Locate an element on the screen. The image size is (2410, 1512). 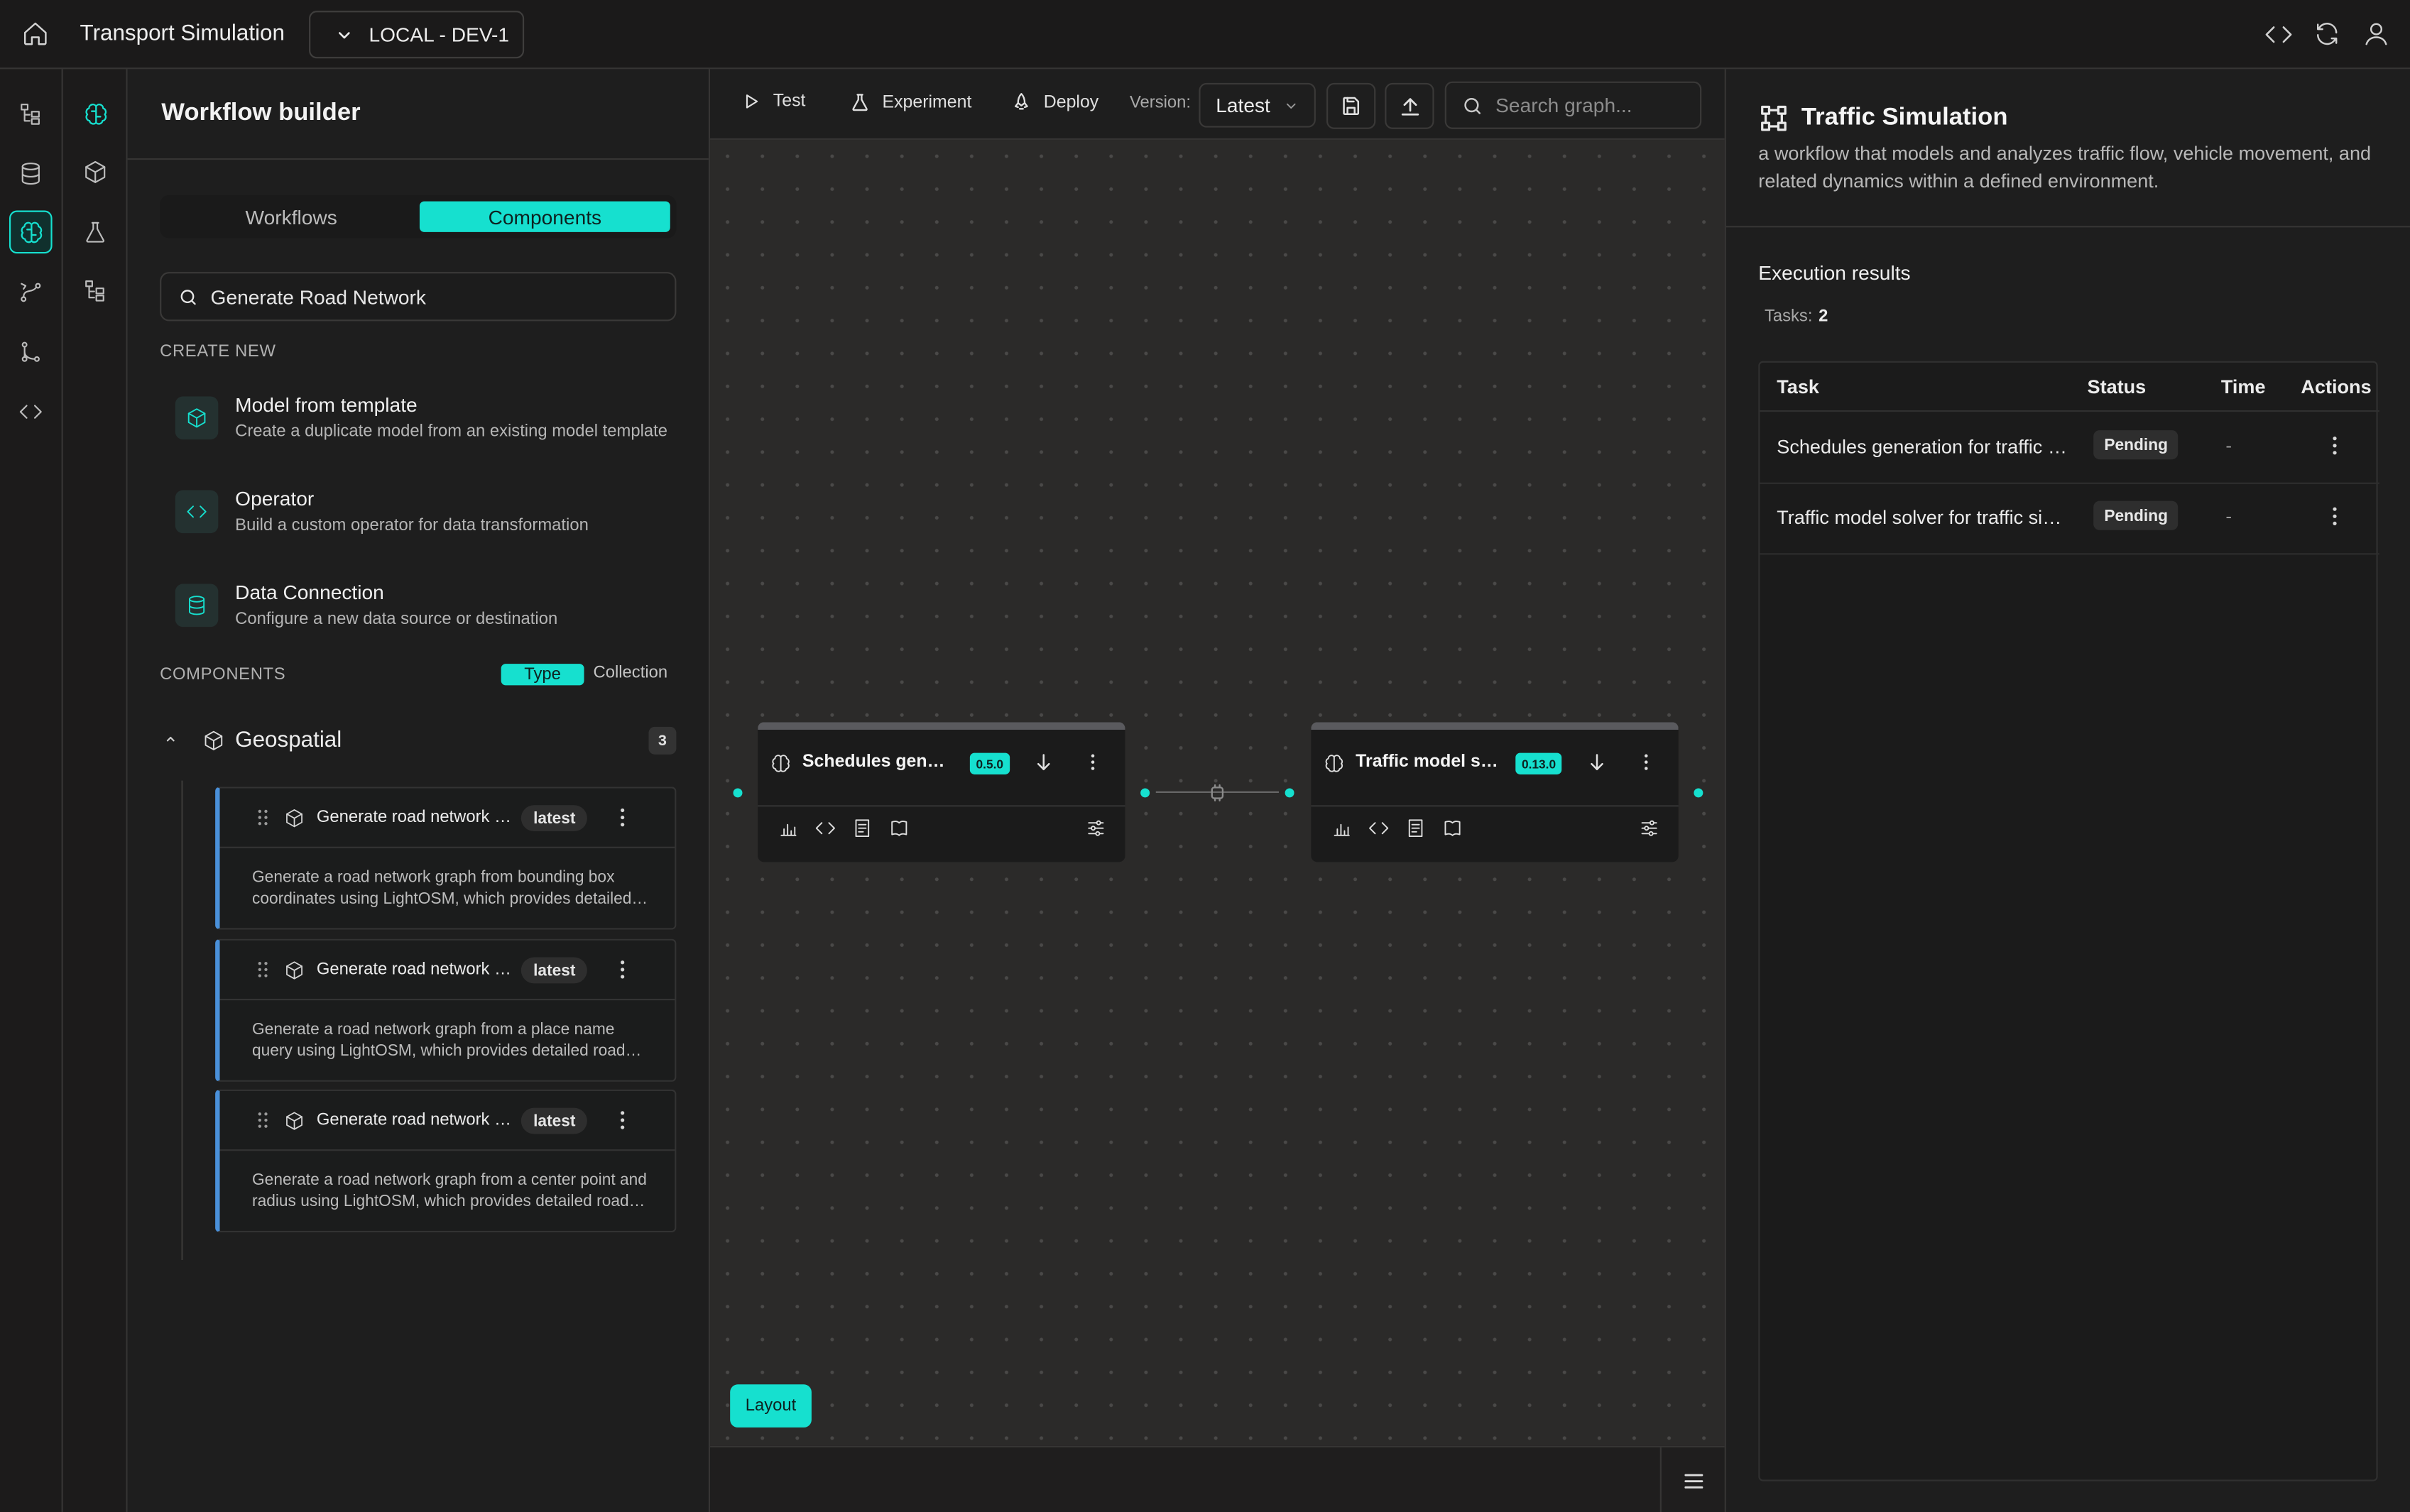
test-label: Test is located at coordinates (789, 102).